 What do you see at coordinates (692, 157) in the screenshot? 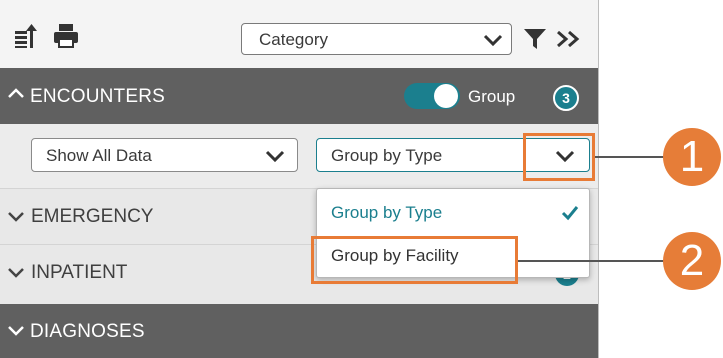
I see `callout-number-1: 1` at bounding box center [692, 157].